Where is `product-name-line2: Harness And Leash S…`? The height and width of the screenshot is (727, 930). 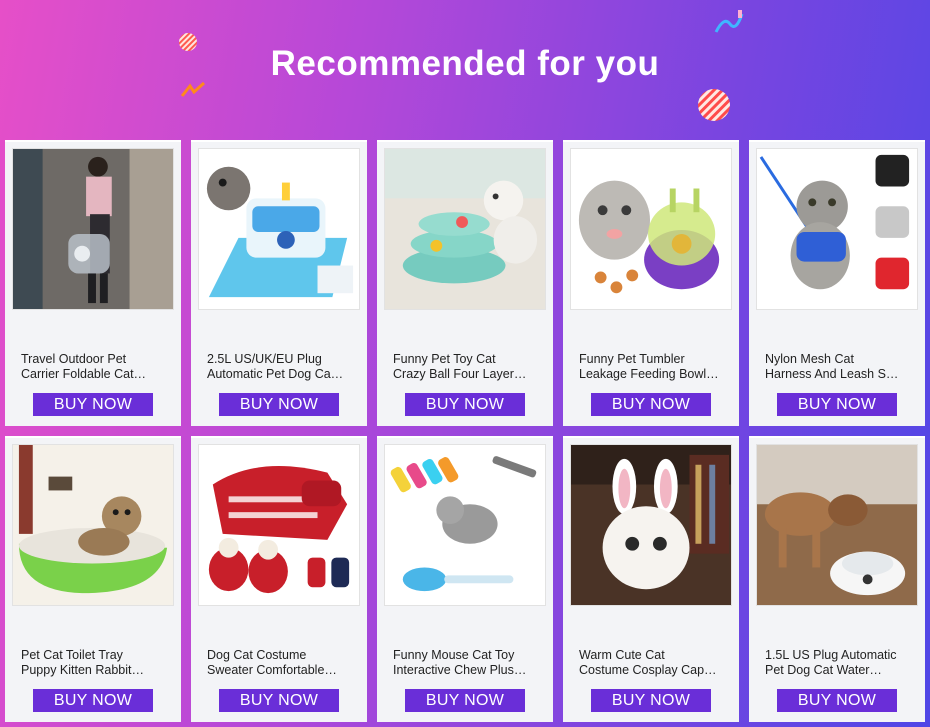 product-name-line2: Harness And Leash S… is located at coordinates (835, 374).